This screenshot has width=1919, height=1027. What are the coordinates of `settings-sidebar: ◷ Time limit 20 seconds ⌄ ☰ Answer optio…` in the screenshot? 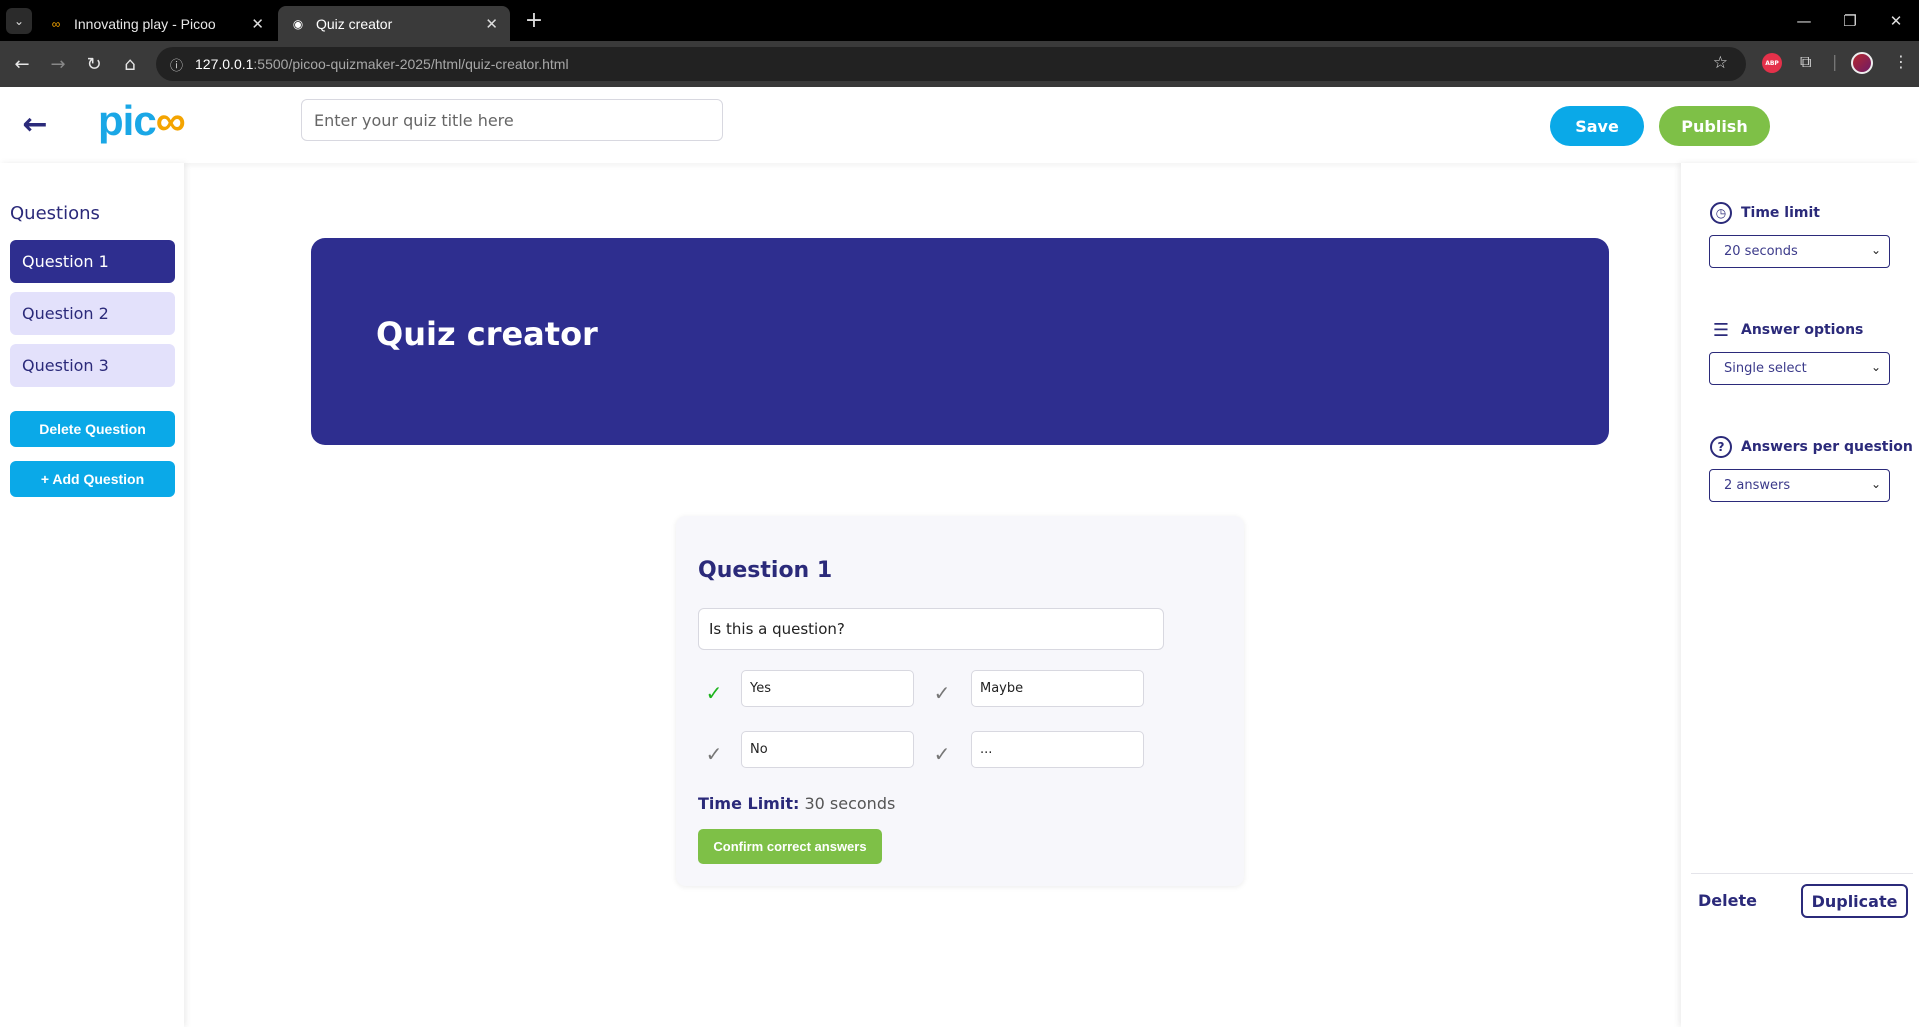 It's located at (1800, 595).